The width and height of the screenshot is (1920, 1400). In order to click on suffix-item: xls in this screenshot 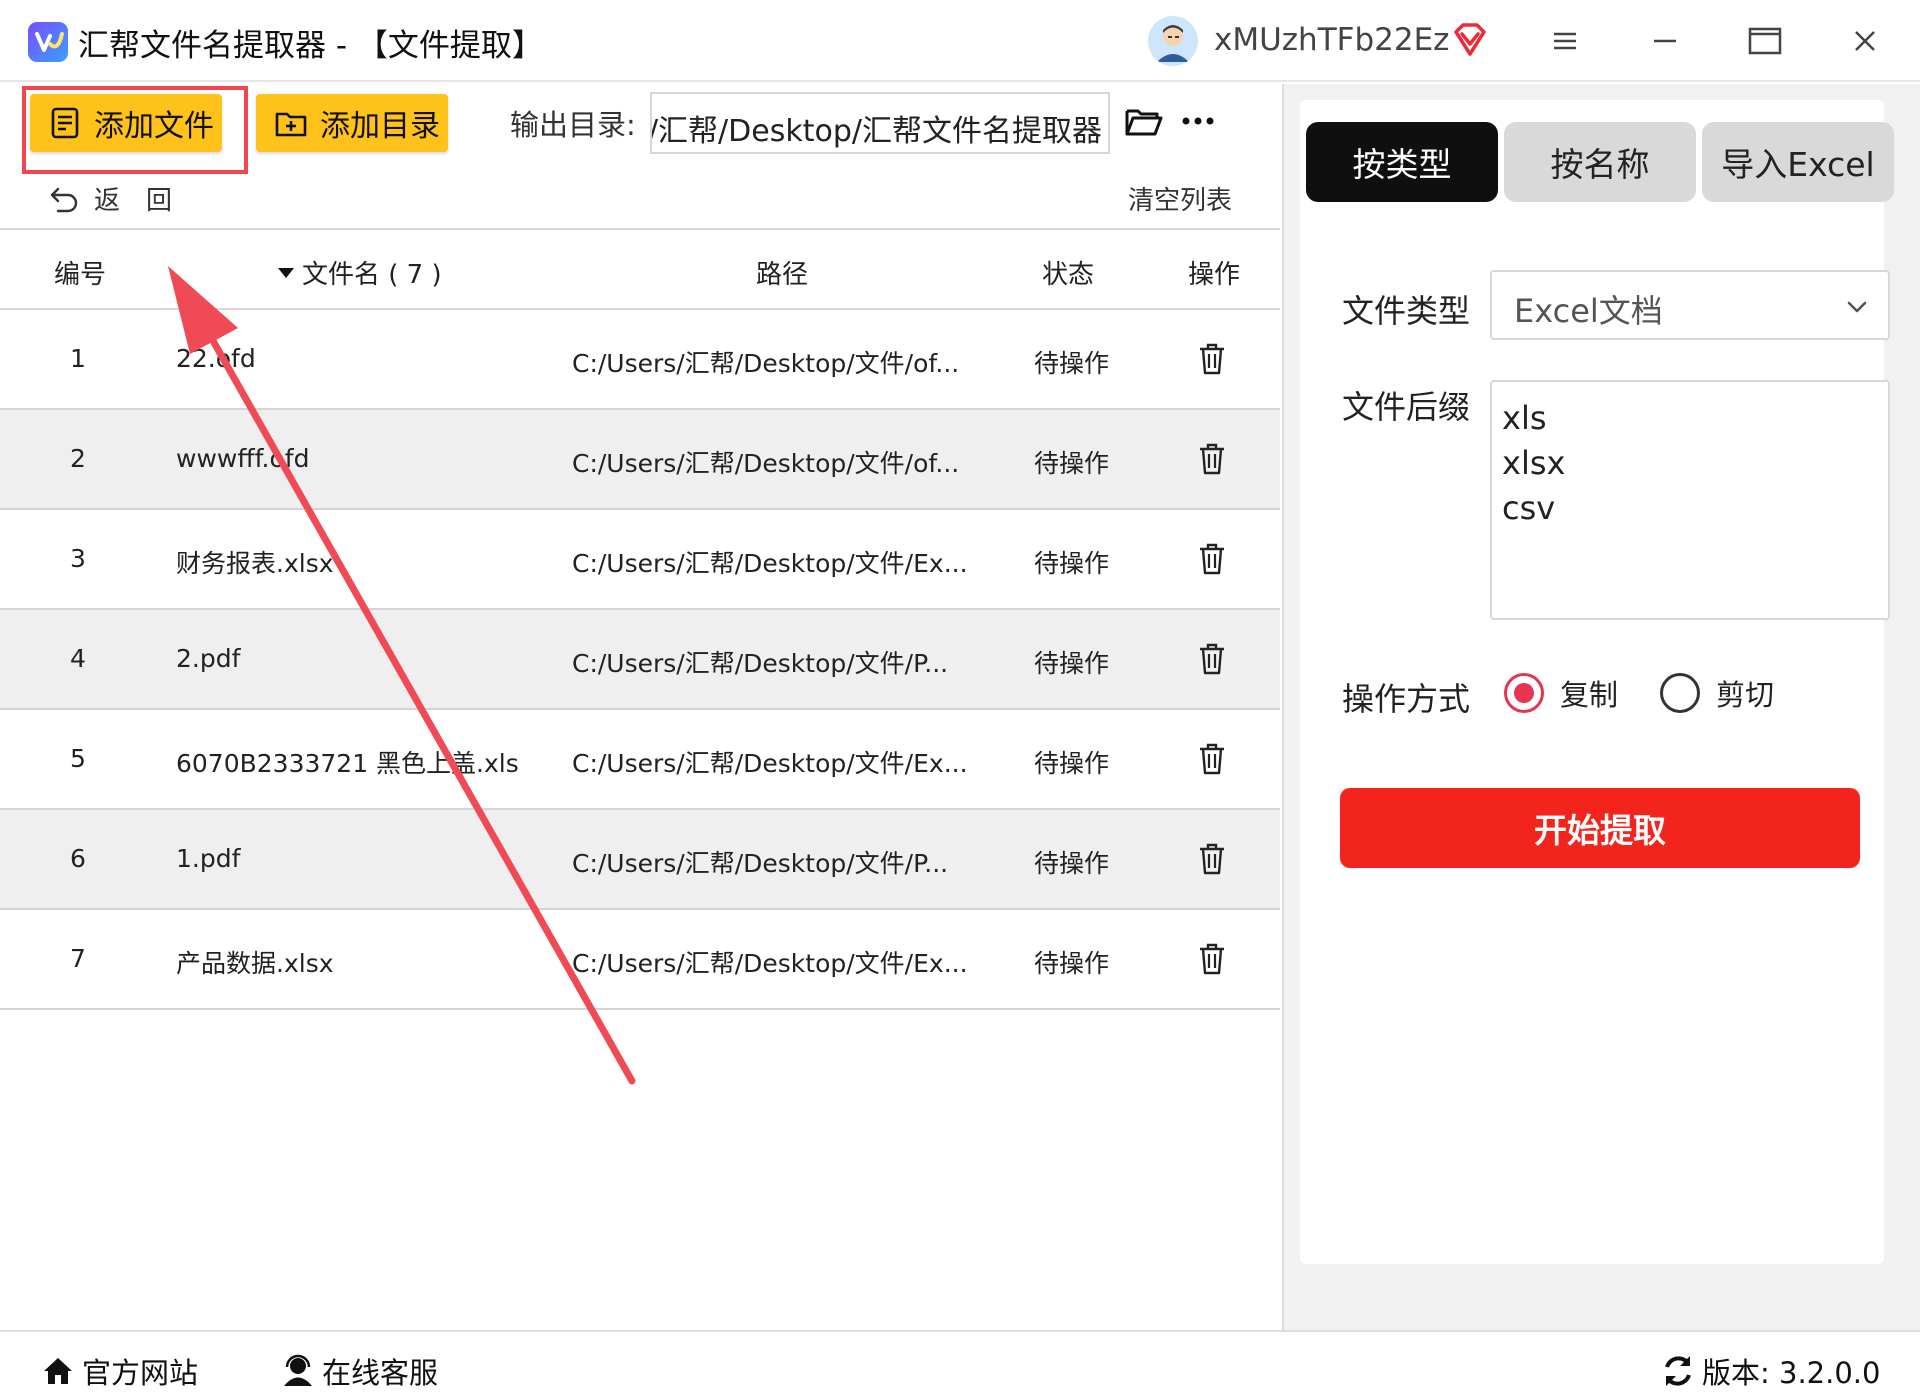, I will do `click(1524, 418)`.